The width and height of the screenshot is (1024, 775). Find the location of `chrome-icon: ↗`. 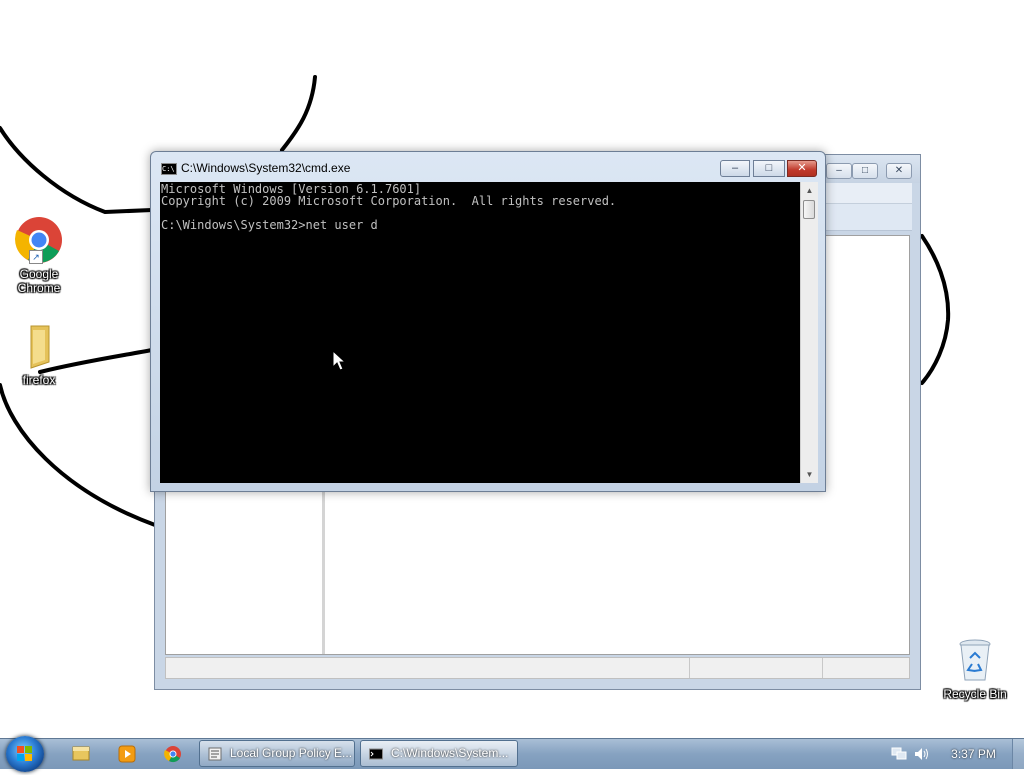

chrome-icon: ↗ is located at coordinates (39, 240).